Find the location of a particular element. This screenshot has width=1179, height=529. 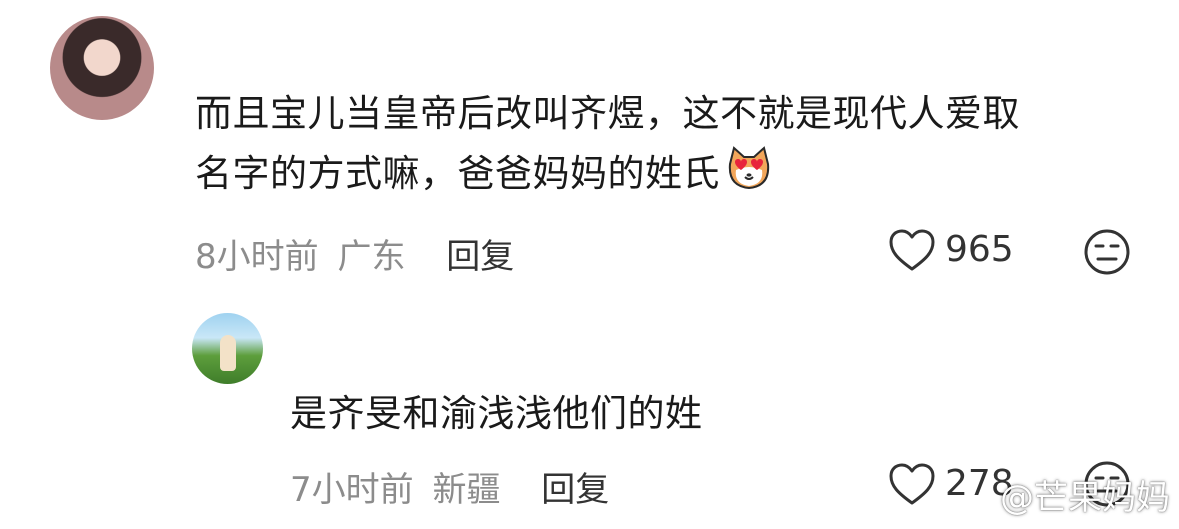

comment-meta: 8小时前 广东 回复 is located at coordinates (354, 253).